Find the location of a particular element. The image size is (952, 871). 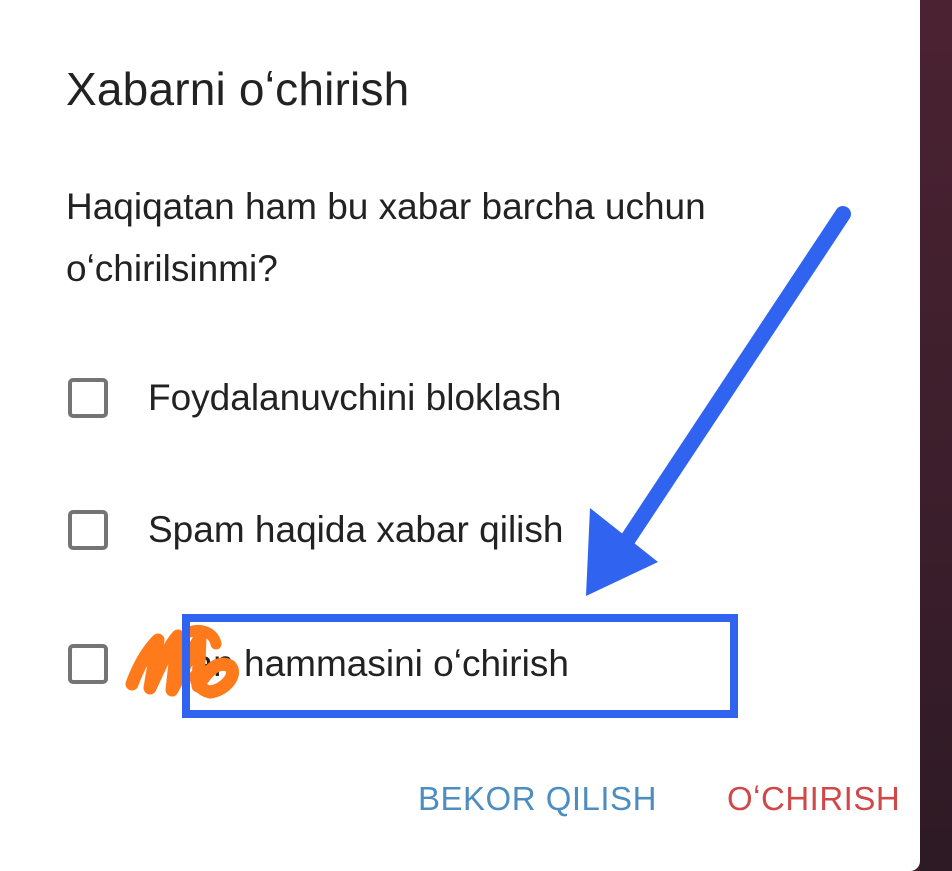

option-report-spam: Spam haqida xabar qilish is located at coordinates (315, 530).